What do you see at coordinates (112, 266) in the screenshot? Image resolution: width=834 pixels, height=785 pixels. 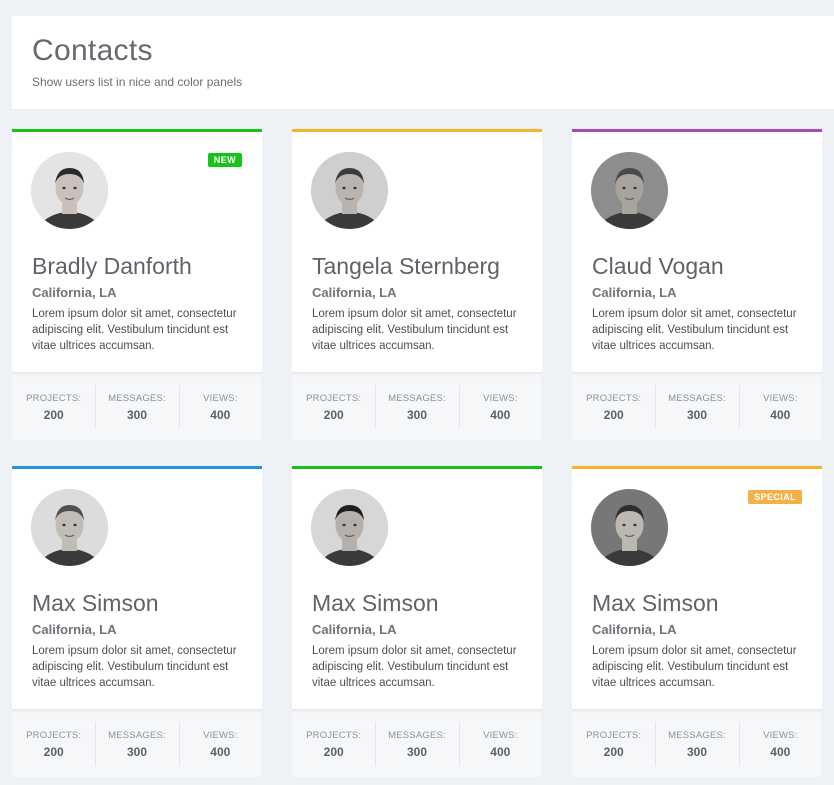 I see `contact-name: Bradly Danforth` at bounding box center [112, 266].